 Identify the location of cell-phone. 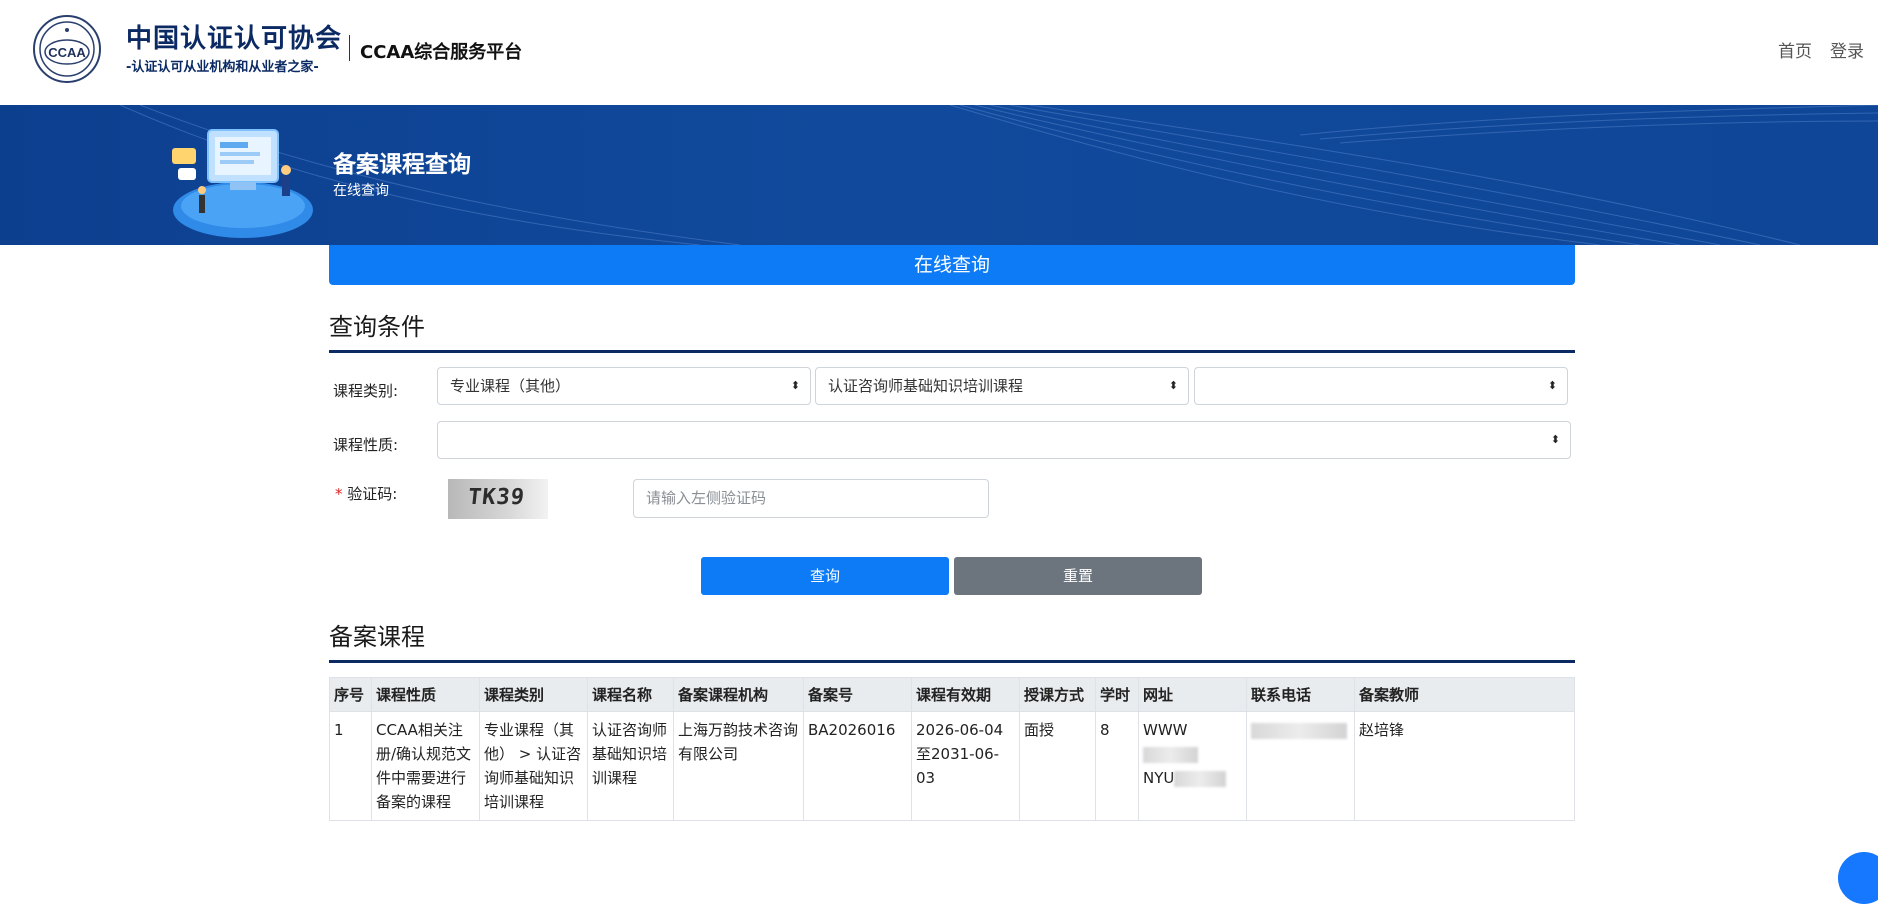
(1300, 766).